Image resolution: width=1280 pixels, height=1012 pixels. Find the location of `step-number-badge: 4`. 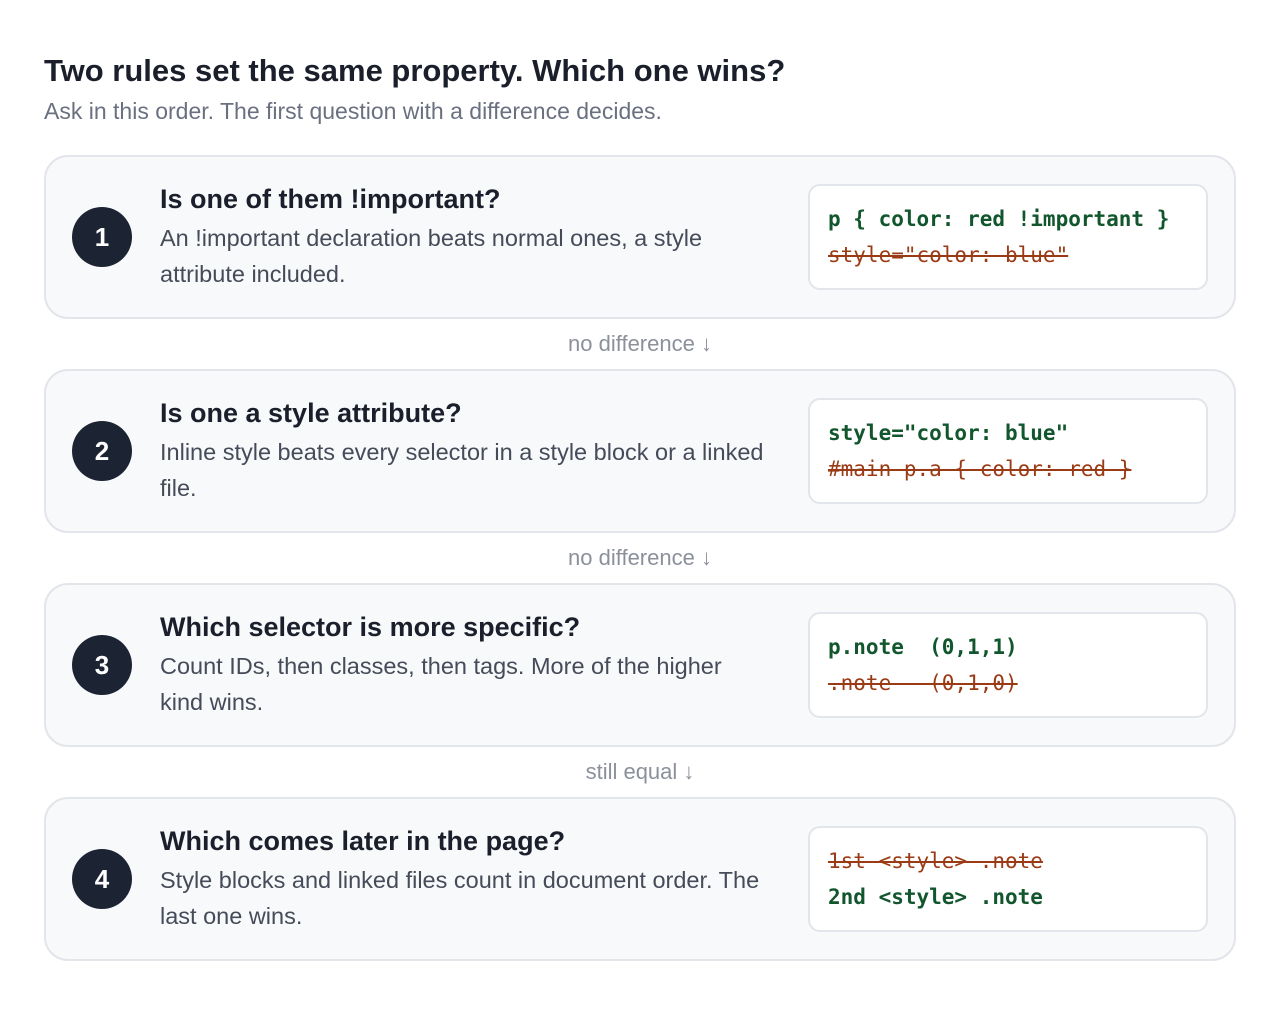

step-number-badge: 4 is located at coordinates (102, 879).